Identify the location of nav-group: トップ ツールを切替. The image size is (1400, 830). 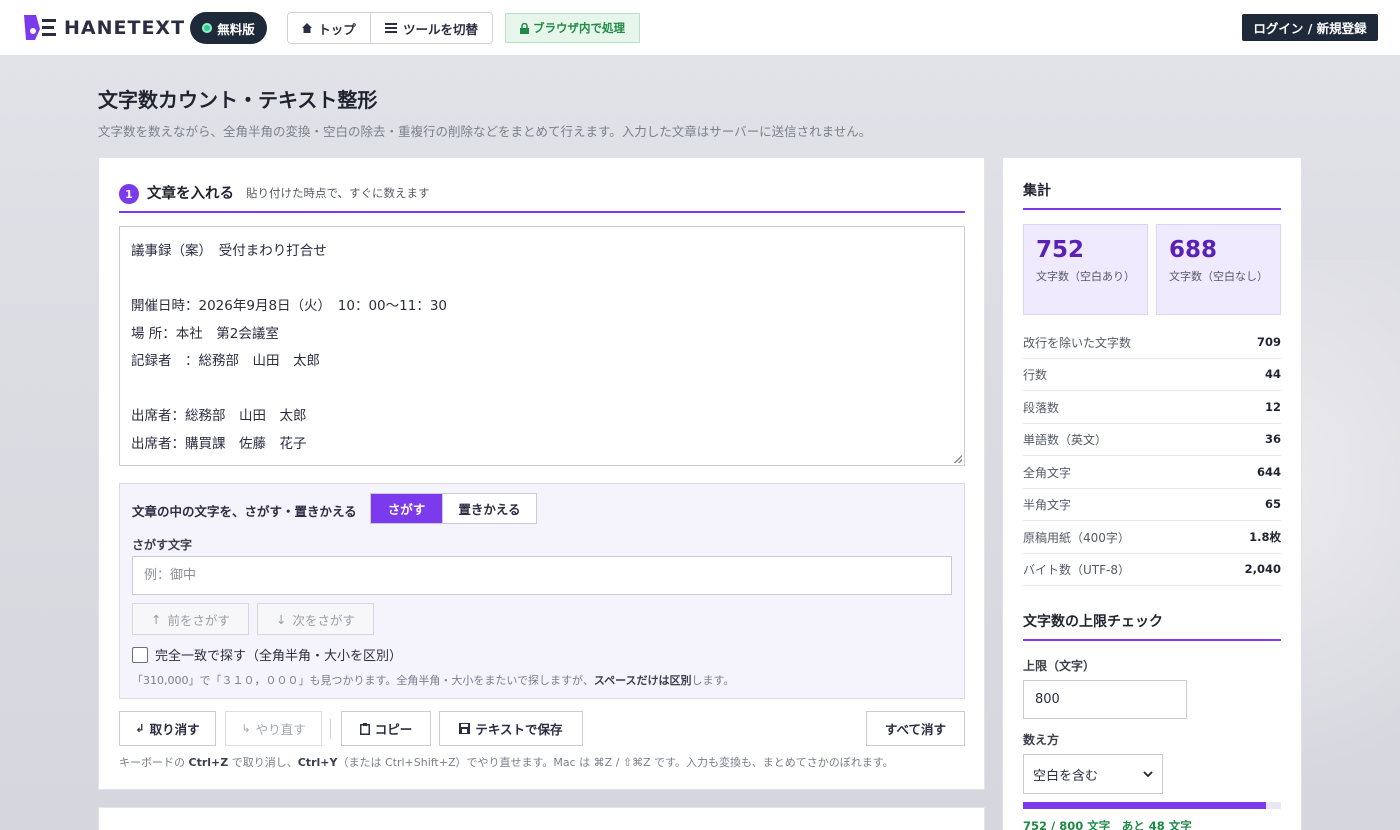
(390, 28).